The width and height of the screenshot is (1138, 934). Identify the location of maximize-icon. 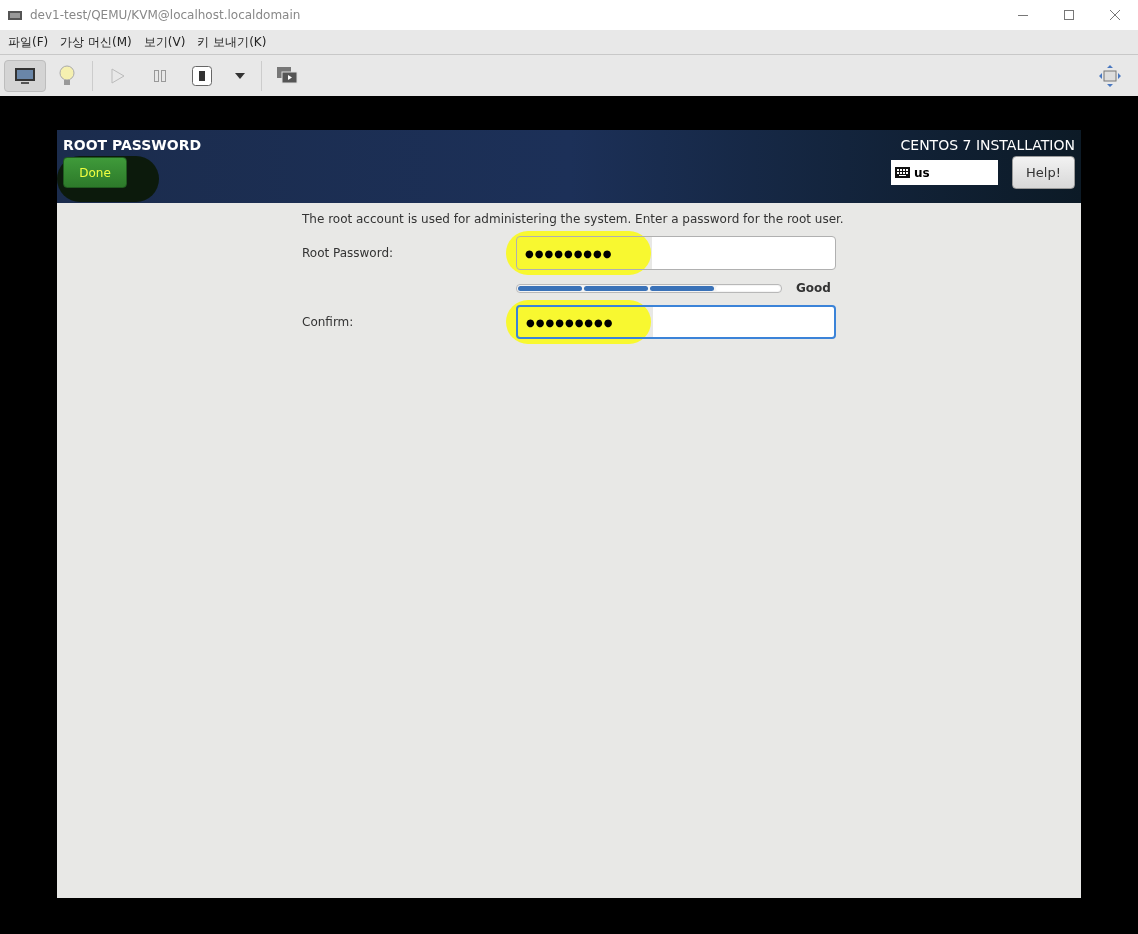
(1069, 15).